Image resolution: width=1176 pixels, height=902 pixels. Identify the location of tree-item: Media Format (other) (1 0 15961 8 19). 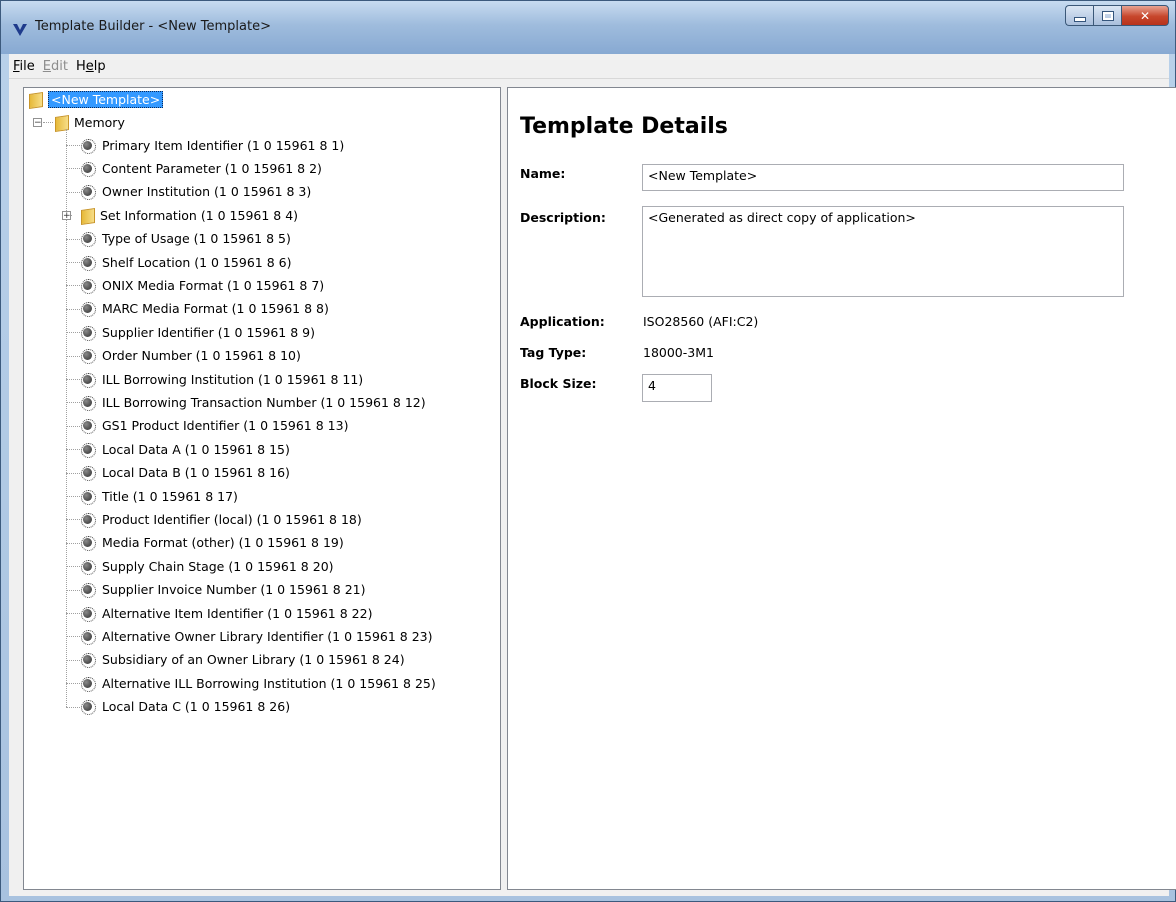
(212, 543).